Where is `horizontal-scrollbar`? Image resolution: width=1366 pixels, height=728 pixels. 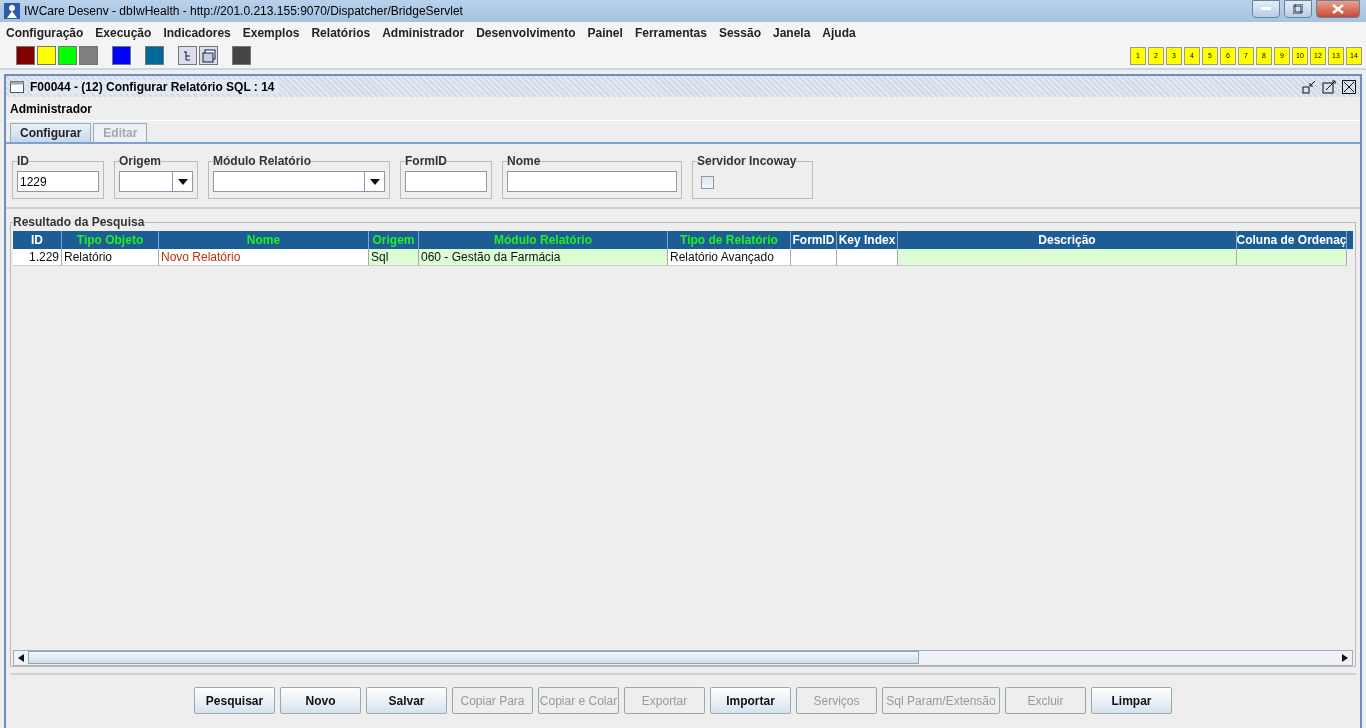
horizontal-scrollbar is located at coordinates (683, 658).